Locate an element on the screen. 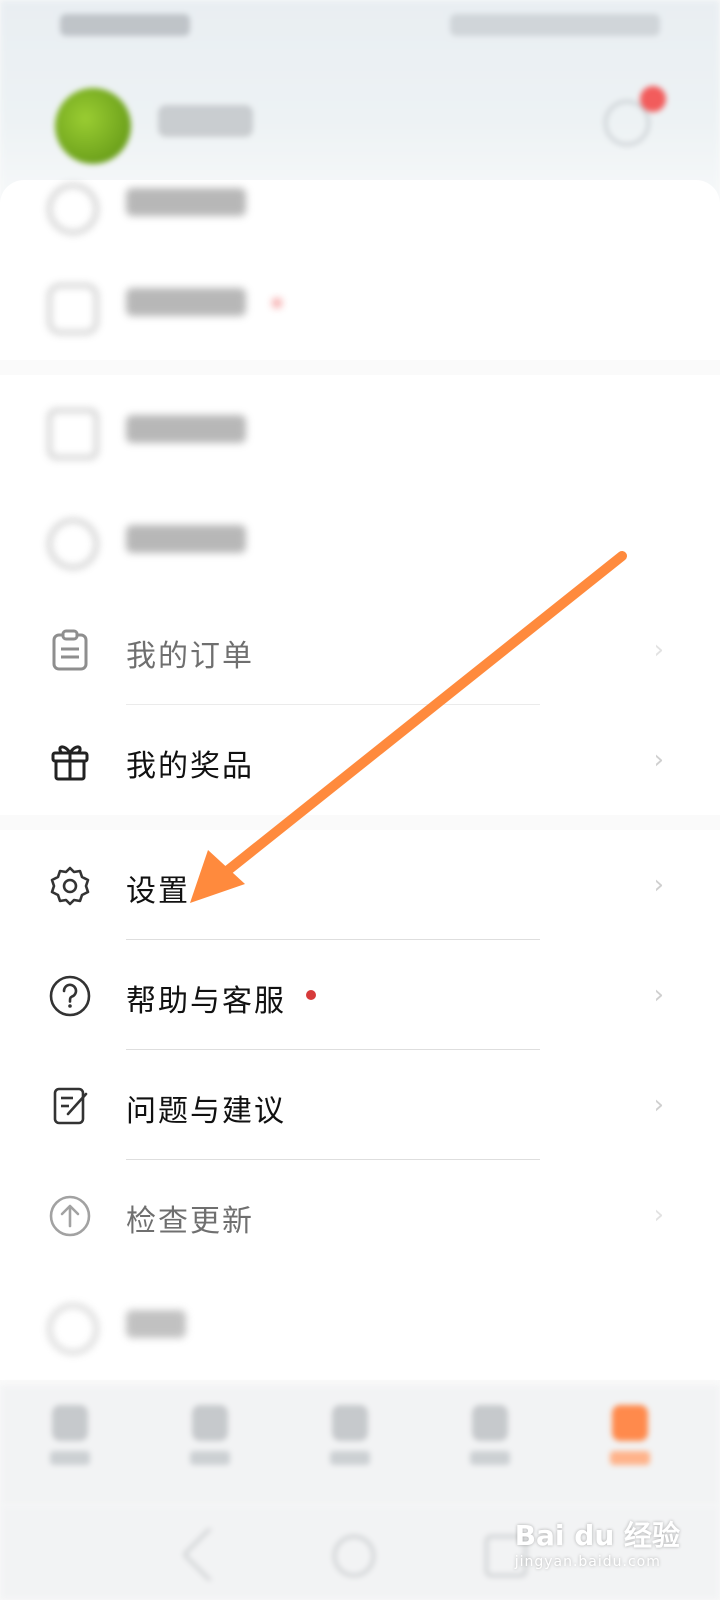 This screenshot has width=720, height=1600. search-icon is located at coordinates (73, 544).